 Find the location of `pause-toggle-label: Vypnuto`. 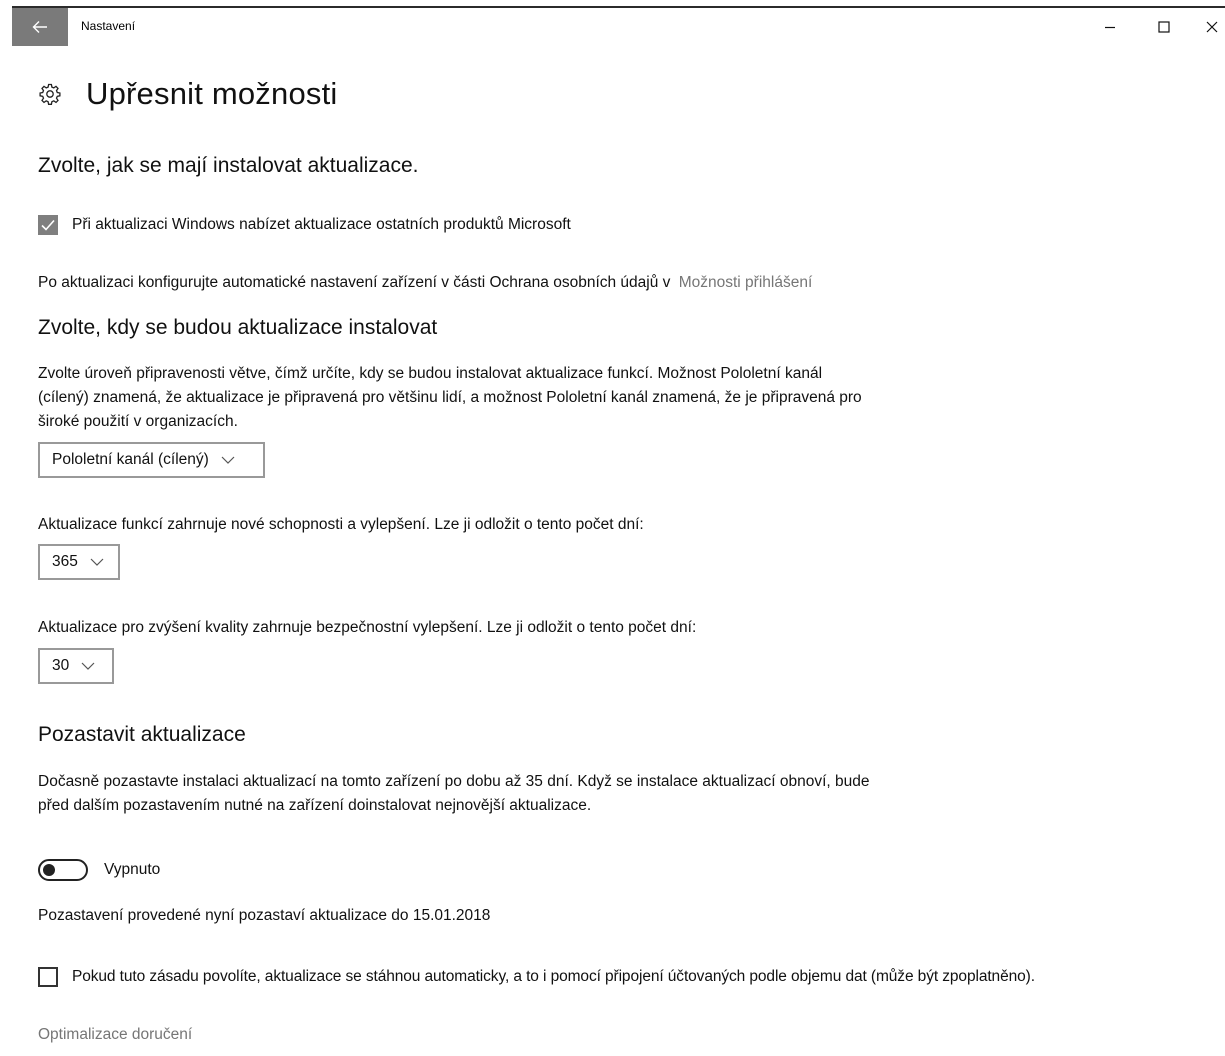

pause-toggle-label: Vypnuto is located at coordinates (132, 869).